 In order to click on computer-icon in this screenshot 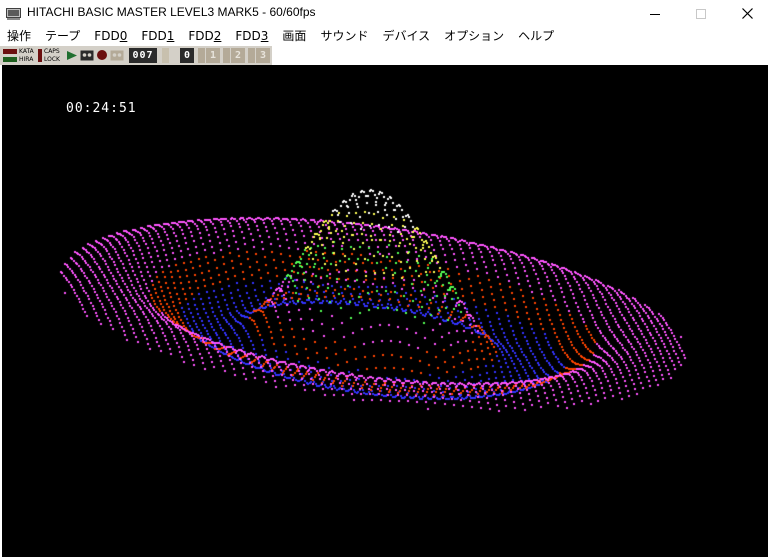, I will do `click(13, 13)`.